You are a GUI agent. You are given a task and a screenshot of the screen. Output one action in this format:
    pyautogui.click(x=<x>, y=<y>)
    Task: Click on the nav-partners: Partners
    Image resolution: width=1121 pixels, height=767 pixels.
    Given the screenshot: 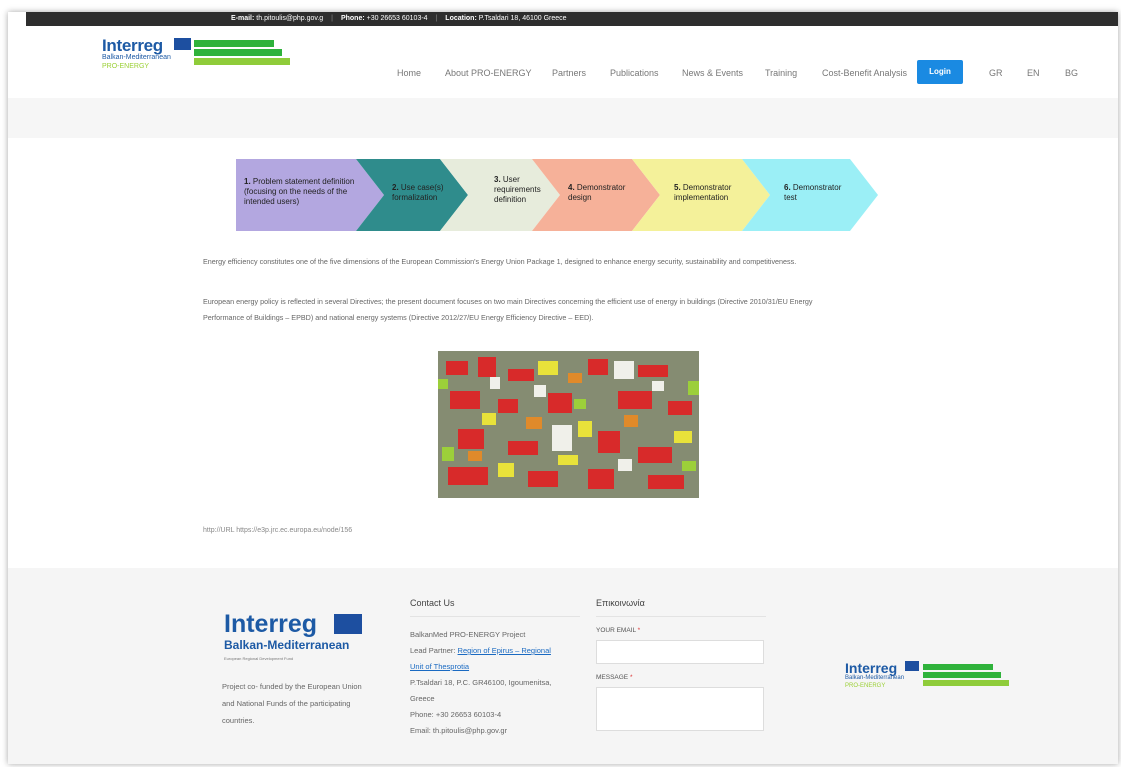 What is the action you would take?
    pyautogui.click(x=569, y=73)
    